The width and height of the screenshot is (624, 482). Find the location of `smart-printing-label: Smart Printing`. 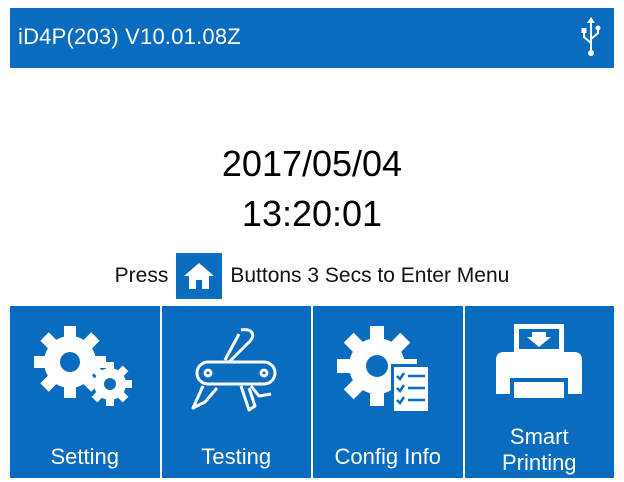

smart-printing-label: Smart Printing is located at coordinates (539, 449).